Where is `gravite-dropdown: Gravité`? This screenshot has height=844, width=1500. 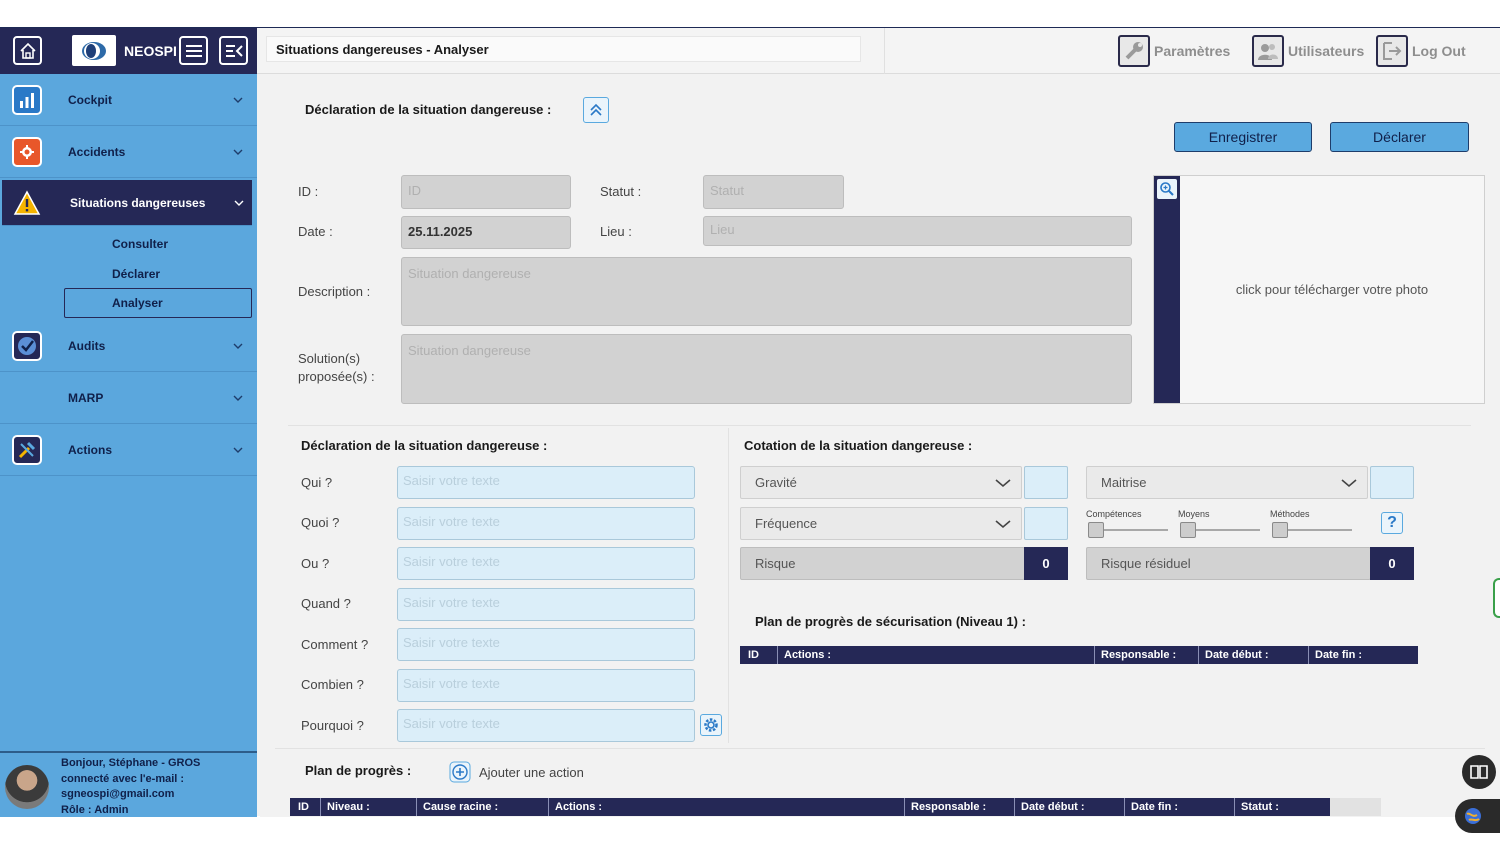 gravite-dropdown: Gravité is located at coordinates (881, 482).